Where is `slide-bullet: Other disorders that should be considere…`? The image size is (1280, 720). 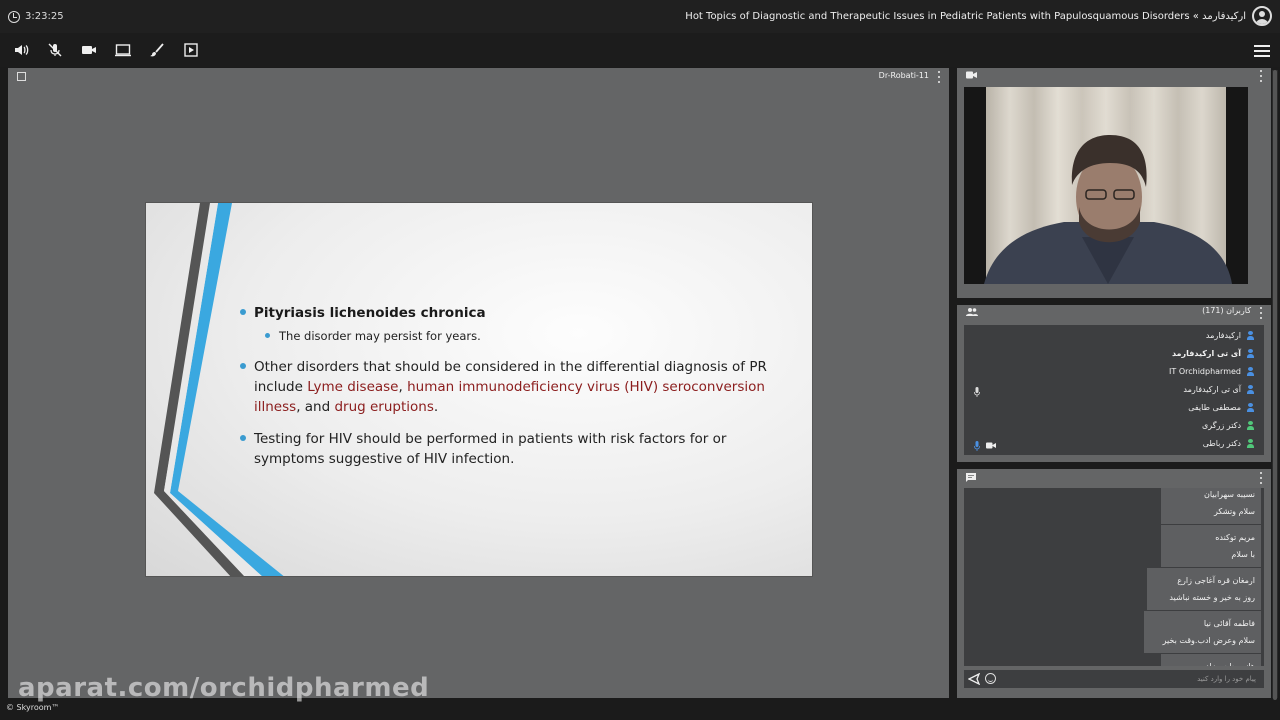 slide-bullet: Other disorders that should be considere… is located at coordinates (503, 387).